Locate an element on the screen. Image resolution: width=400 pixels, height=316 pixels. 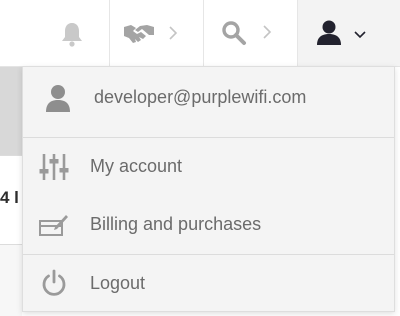
power-icon is located at coordinates (54, 282).